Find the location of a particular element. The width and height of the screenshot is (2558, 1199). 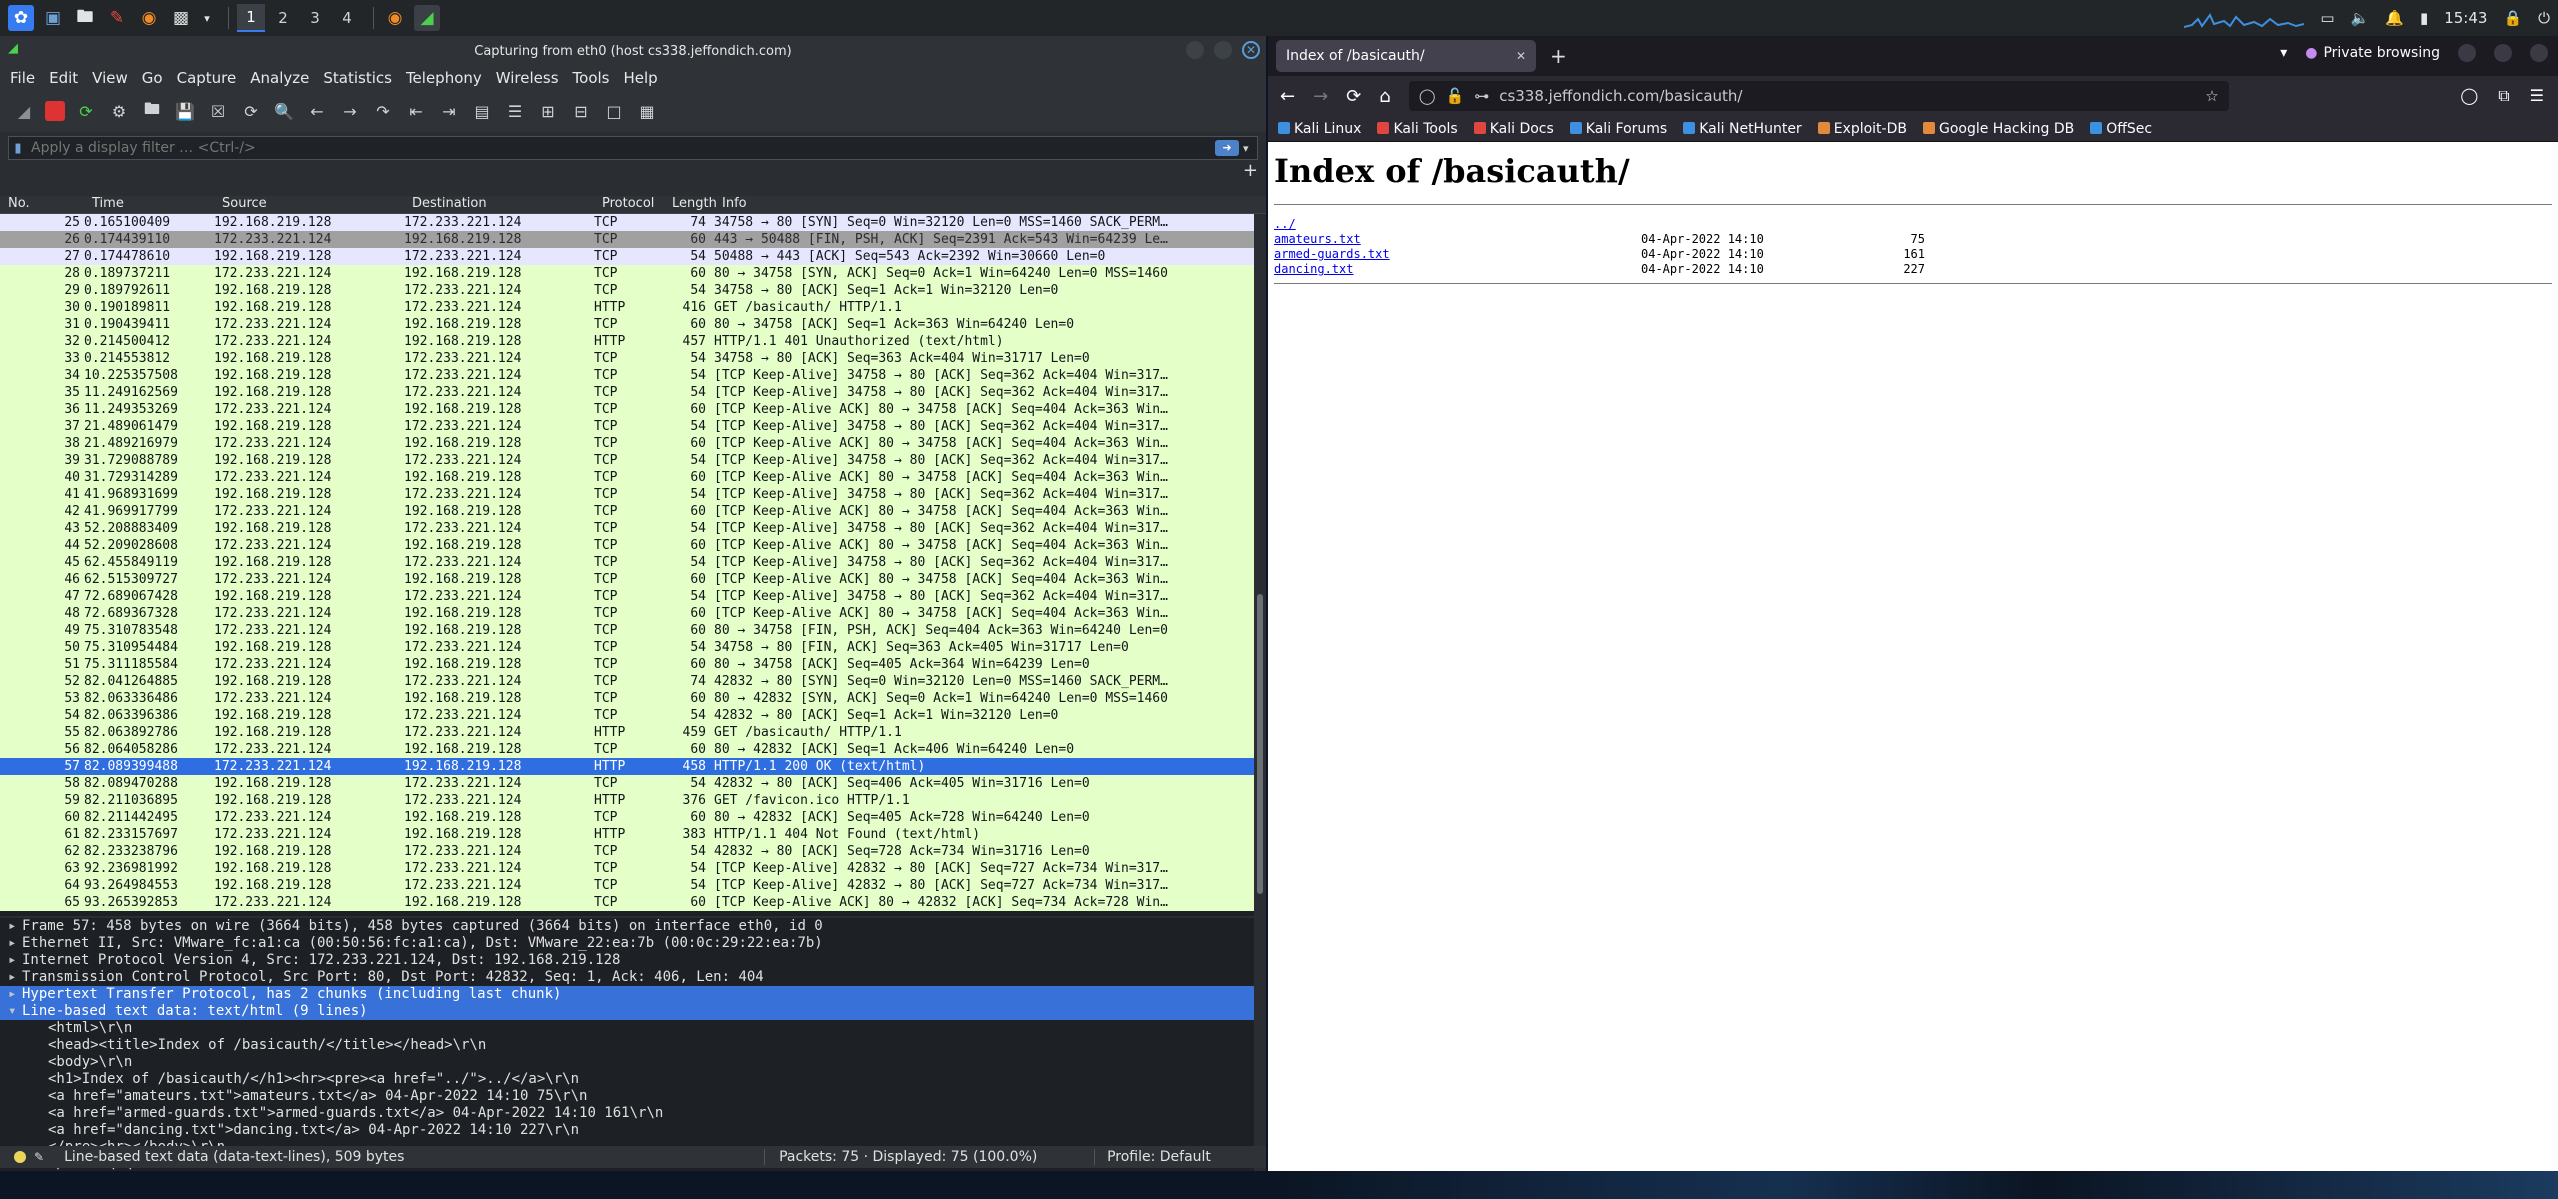

workspace-4: 4 is located at coordinates (347, 18).